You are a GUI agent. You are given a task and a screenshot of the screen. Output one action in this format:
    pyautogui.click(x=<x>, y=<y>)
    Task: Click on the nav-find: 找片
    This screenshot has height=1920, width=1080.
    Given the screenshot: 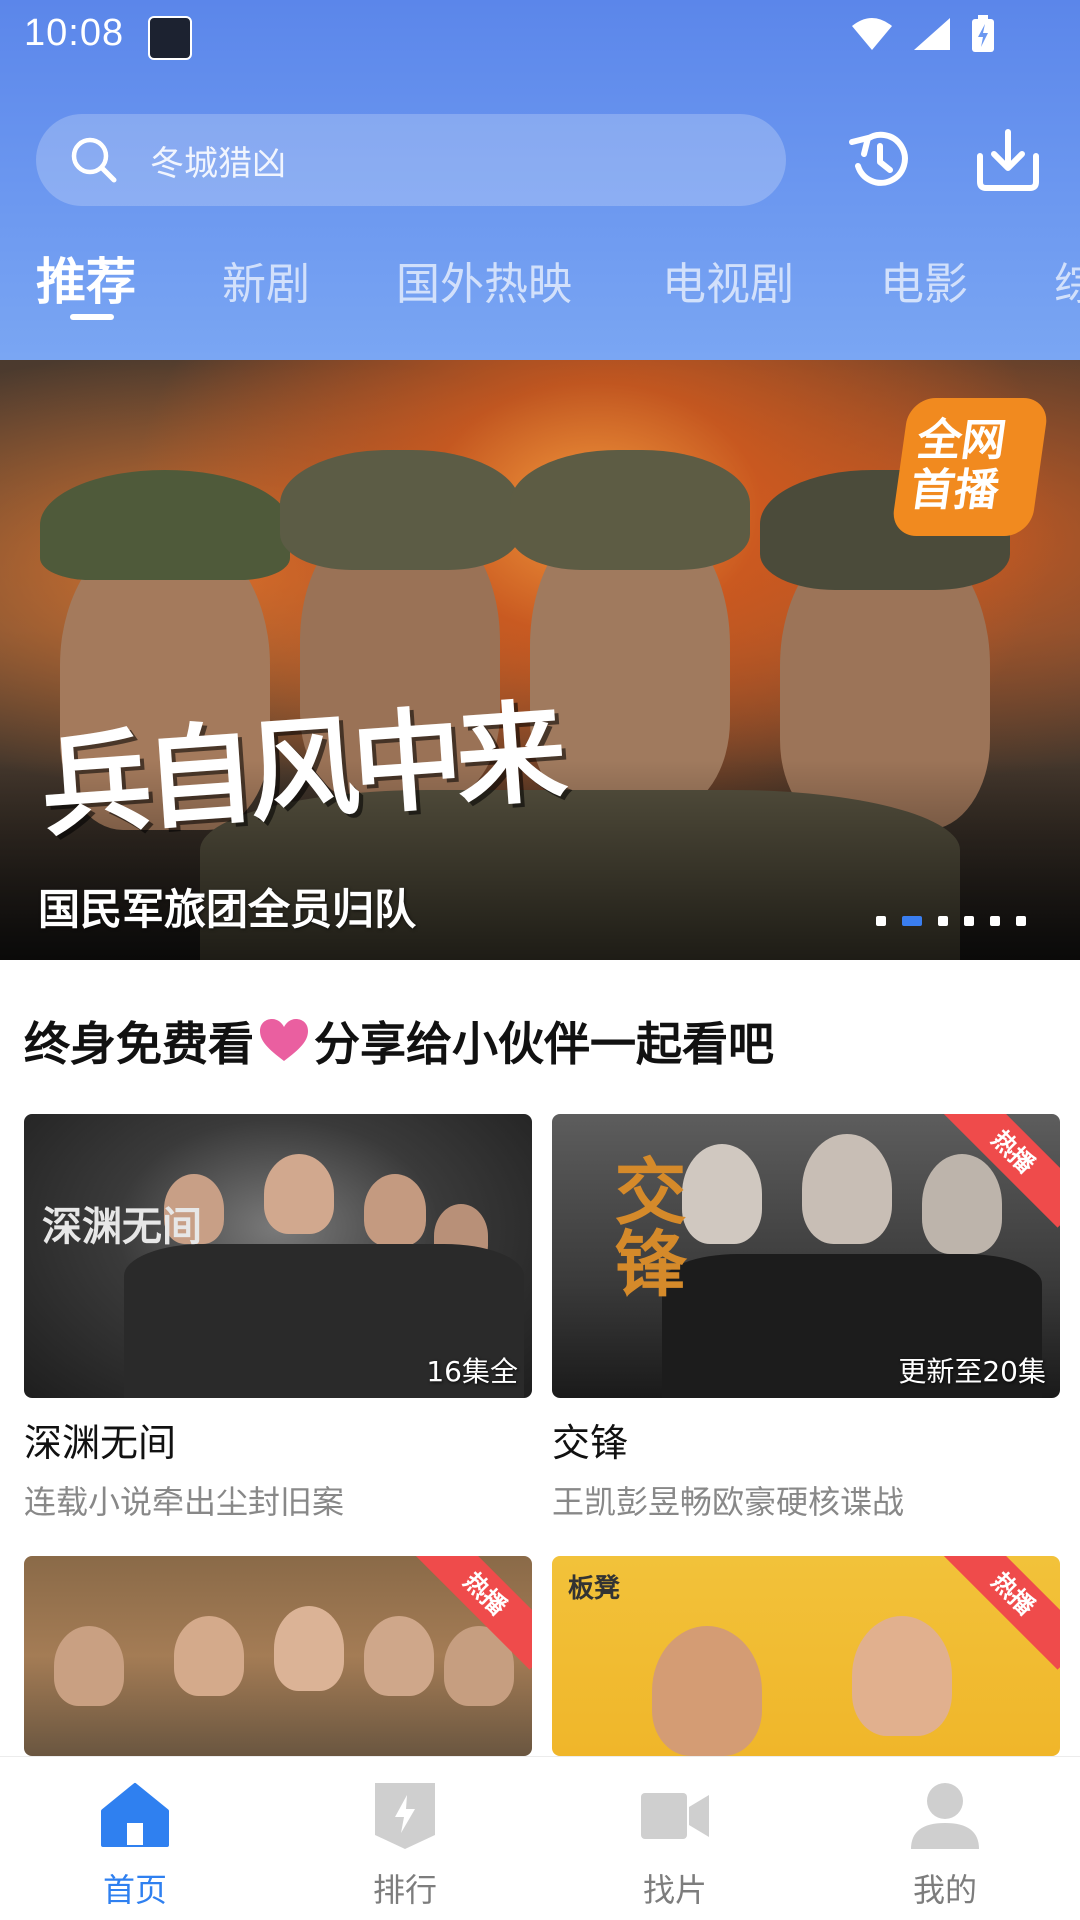 What is the action you would take?
    pyautogui.click(x=675, y=1838)
    